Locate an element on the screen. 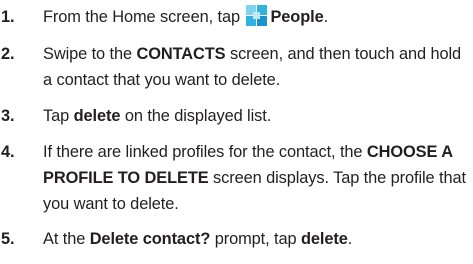  step-text: At the is located at coordinates (66, 239).